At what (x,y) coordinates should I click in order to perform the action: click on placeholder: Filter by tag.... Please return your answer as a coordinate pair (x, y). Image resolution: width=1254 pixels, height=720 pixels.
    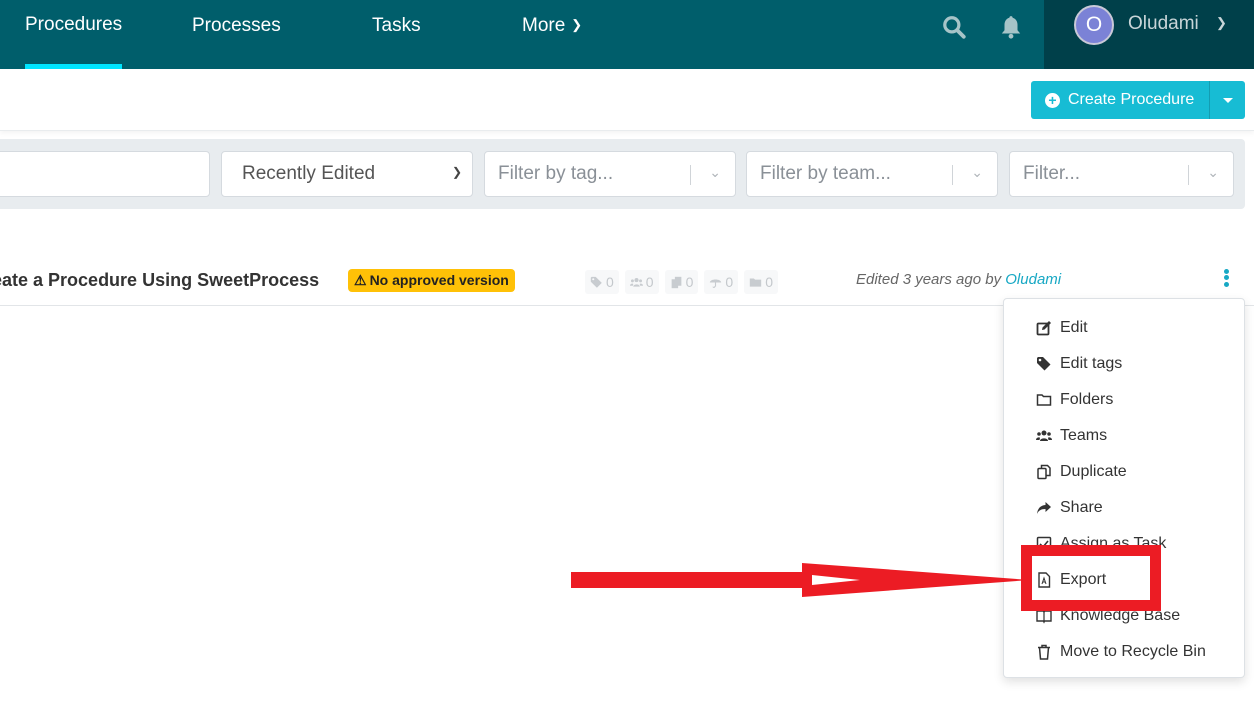
    Looking at the image, I should click on (556, 173).